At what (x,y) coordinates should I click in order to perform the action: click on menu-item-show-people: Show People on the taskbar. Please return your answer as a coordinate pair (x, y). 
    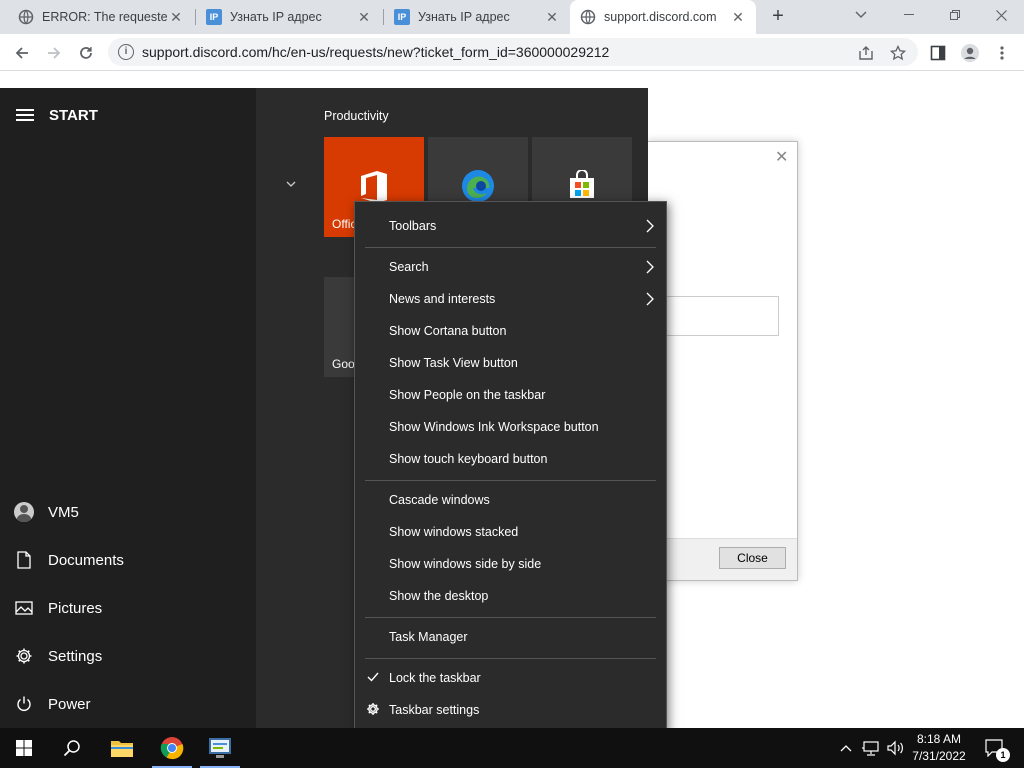
    Looking at the image, I should click on (510, 395).